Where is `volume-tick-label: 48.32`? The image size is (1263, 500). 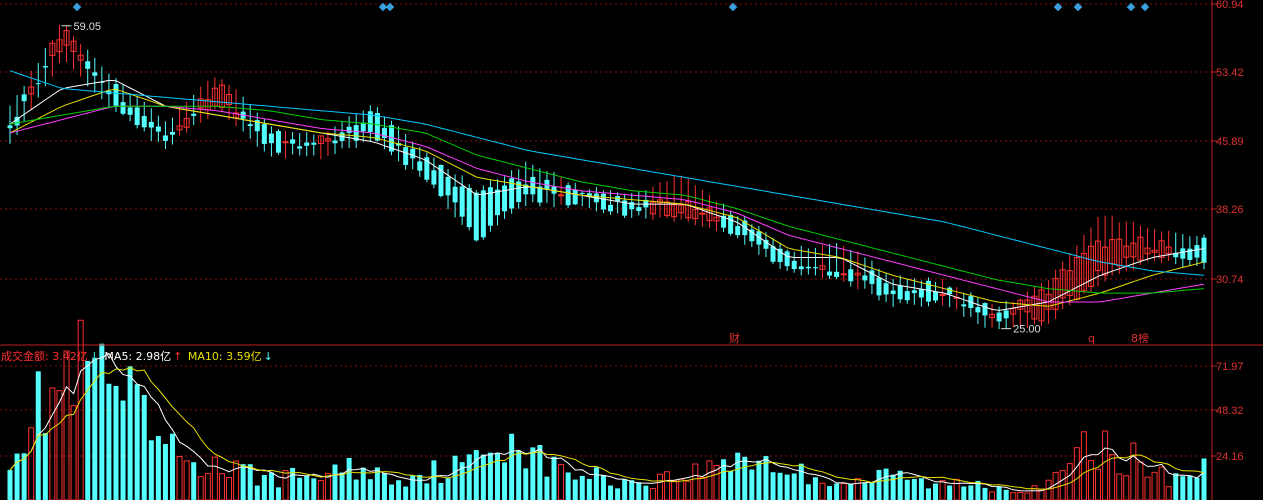
volume-tick-label: 48.32 is located at coordinates (1230, 411).